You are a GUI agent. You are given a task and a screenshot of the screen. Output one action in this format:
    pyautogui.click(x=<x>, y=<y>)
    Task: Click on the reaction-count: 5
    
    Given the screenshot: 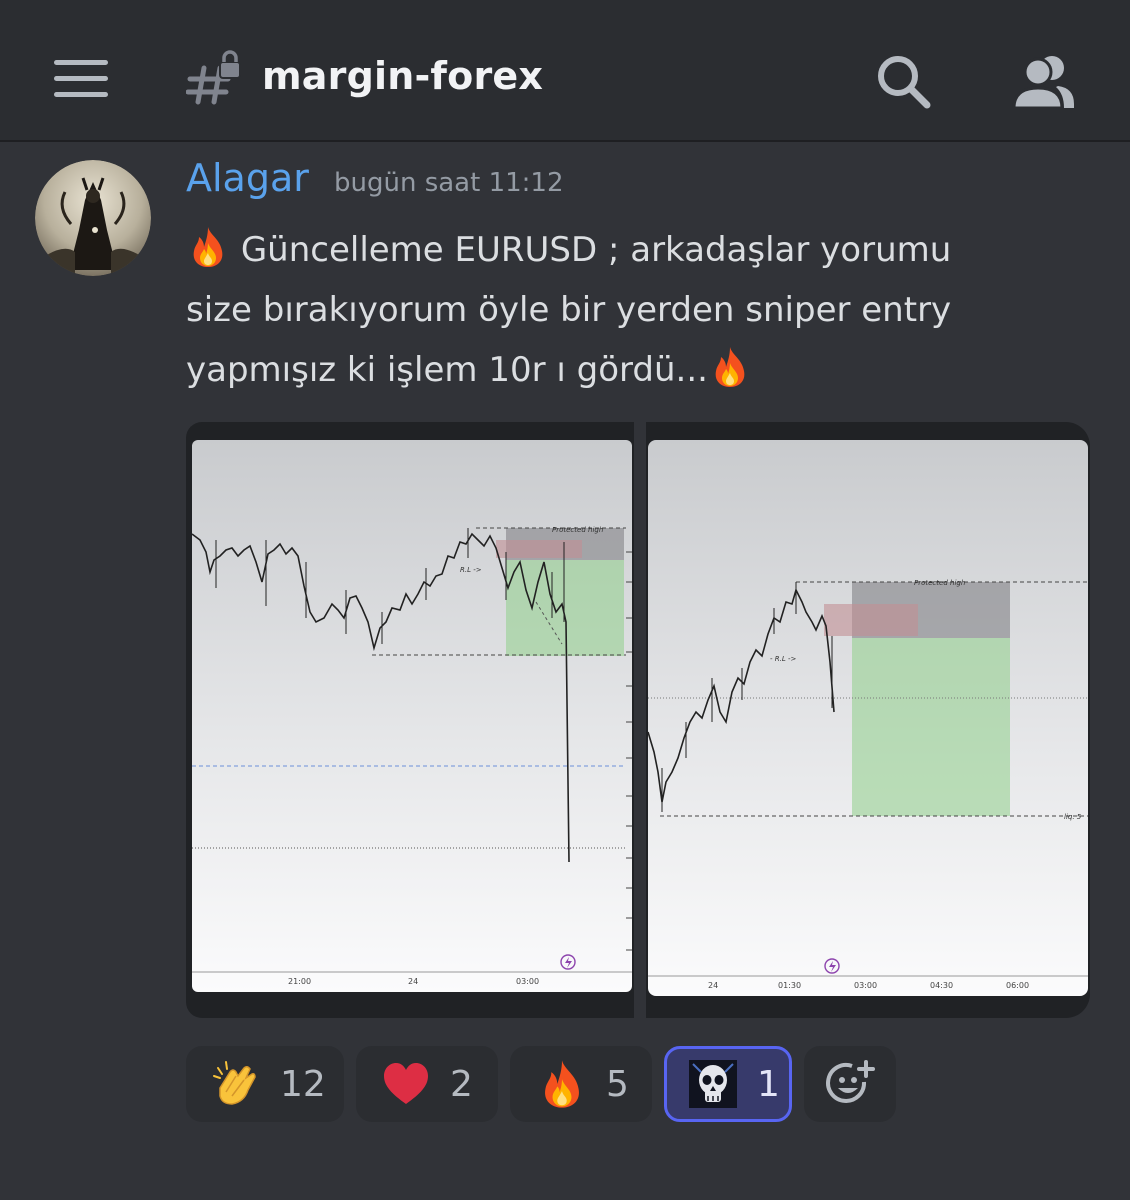 What is the action you would take?
    pyautogui.click(x=617, y=1084)
    